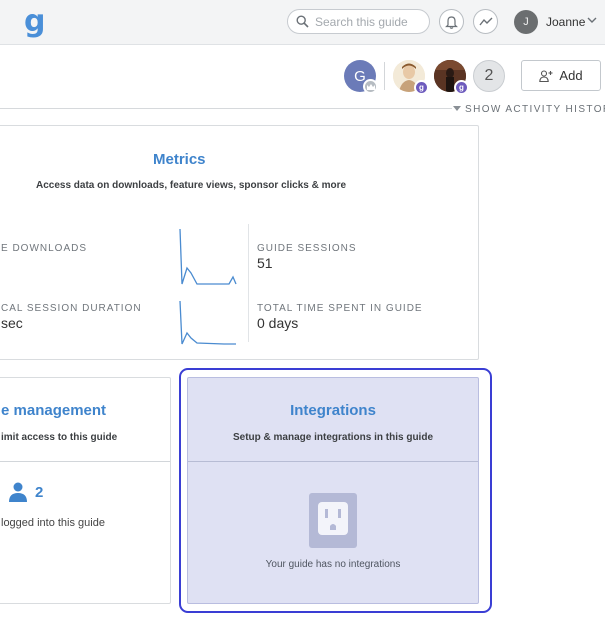 Image resolution: width=605 pixels, height=617 pixels. I want to click on subheader-divider, so click(226, 108).